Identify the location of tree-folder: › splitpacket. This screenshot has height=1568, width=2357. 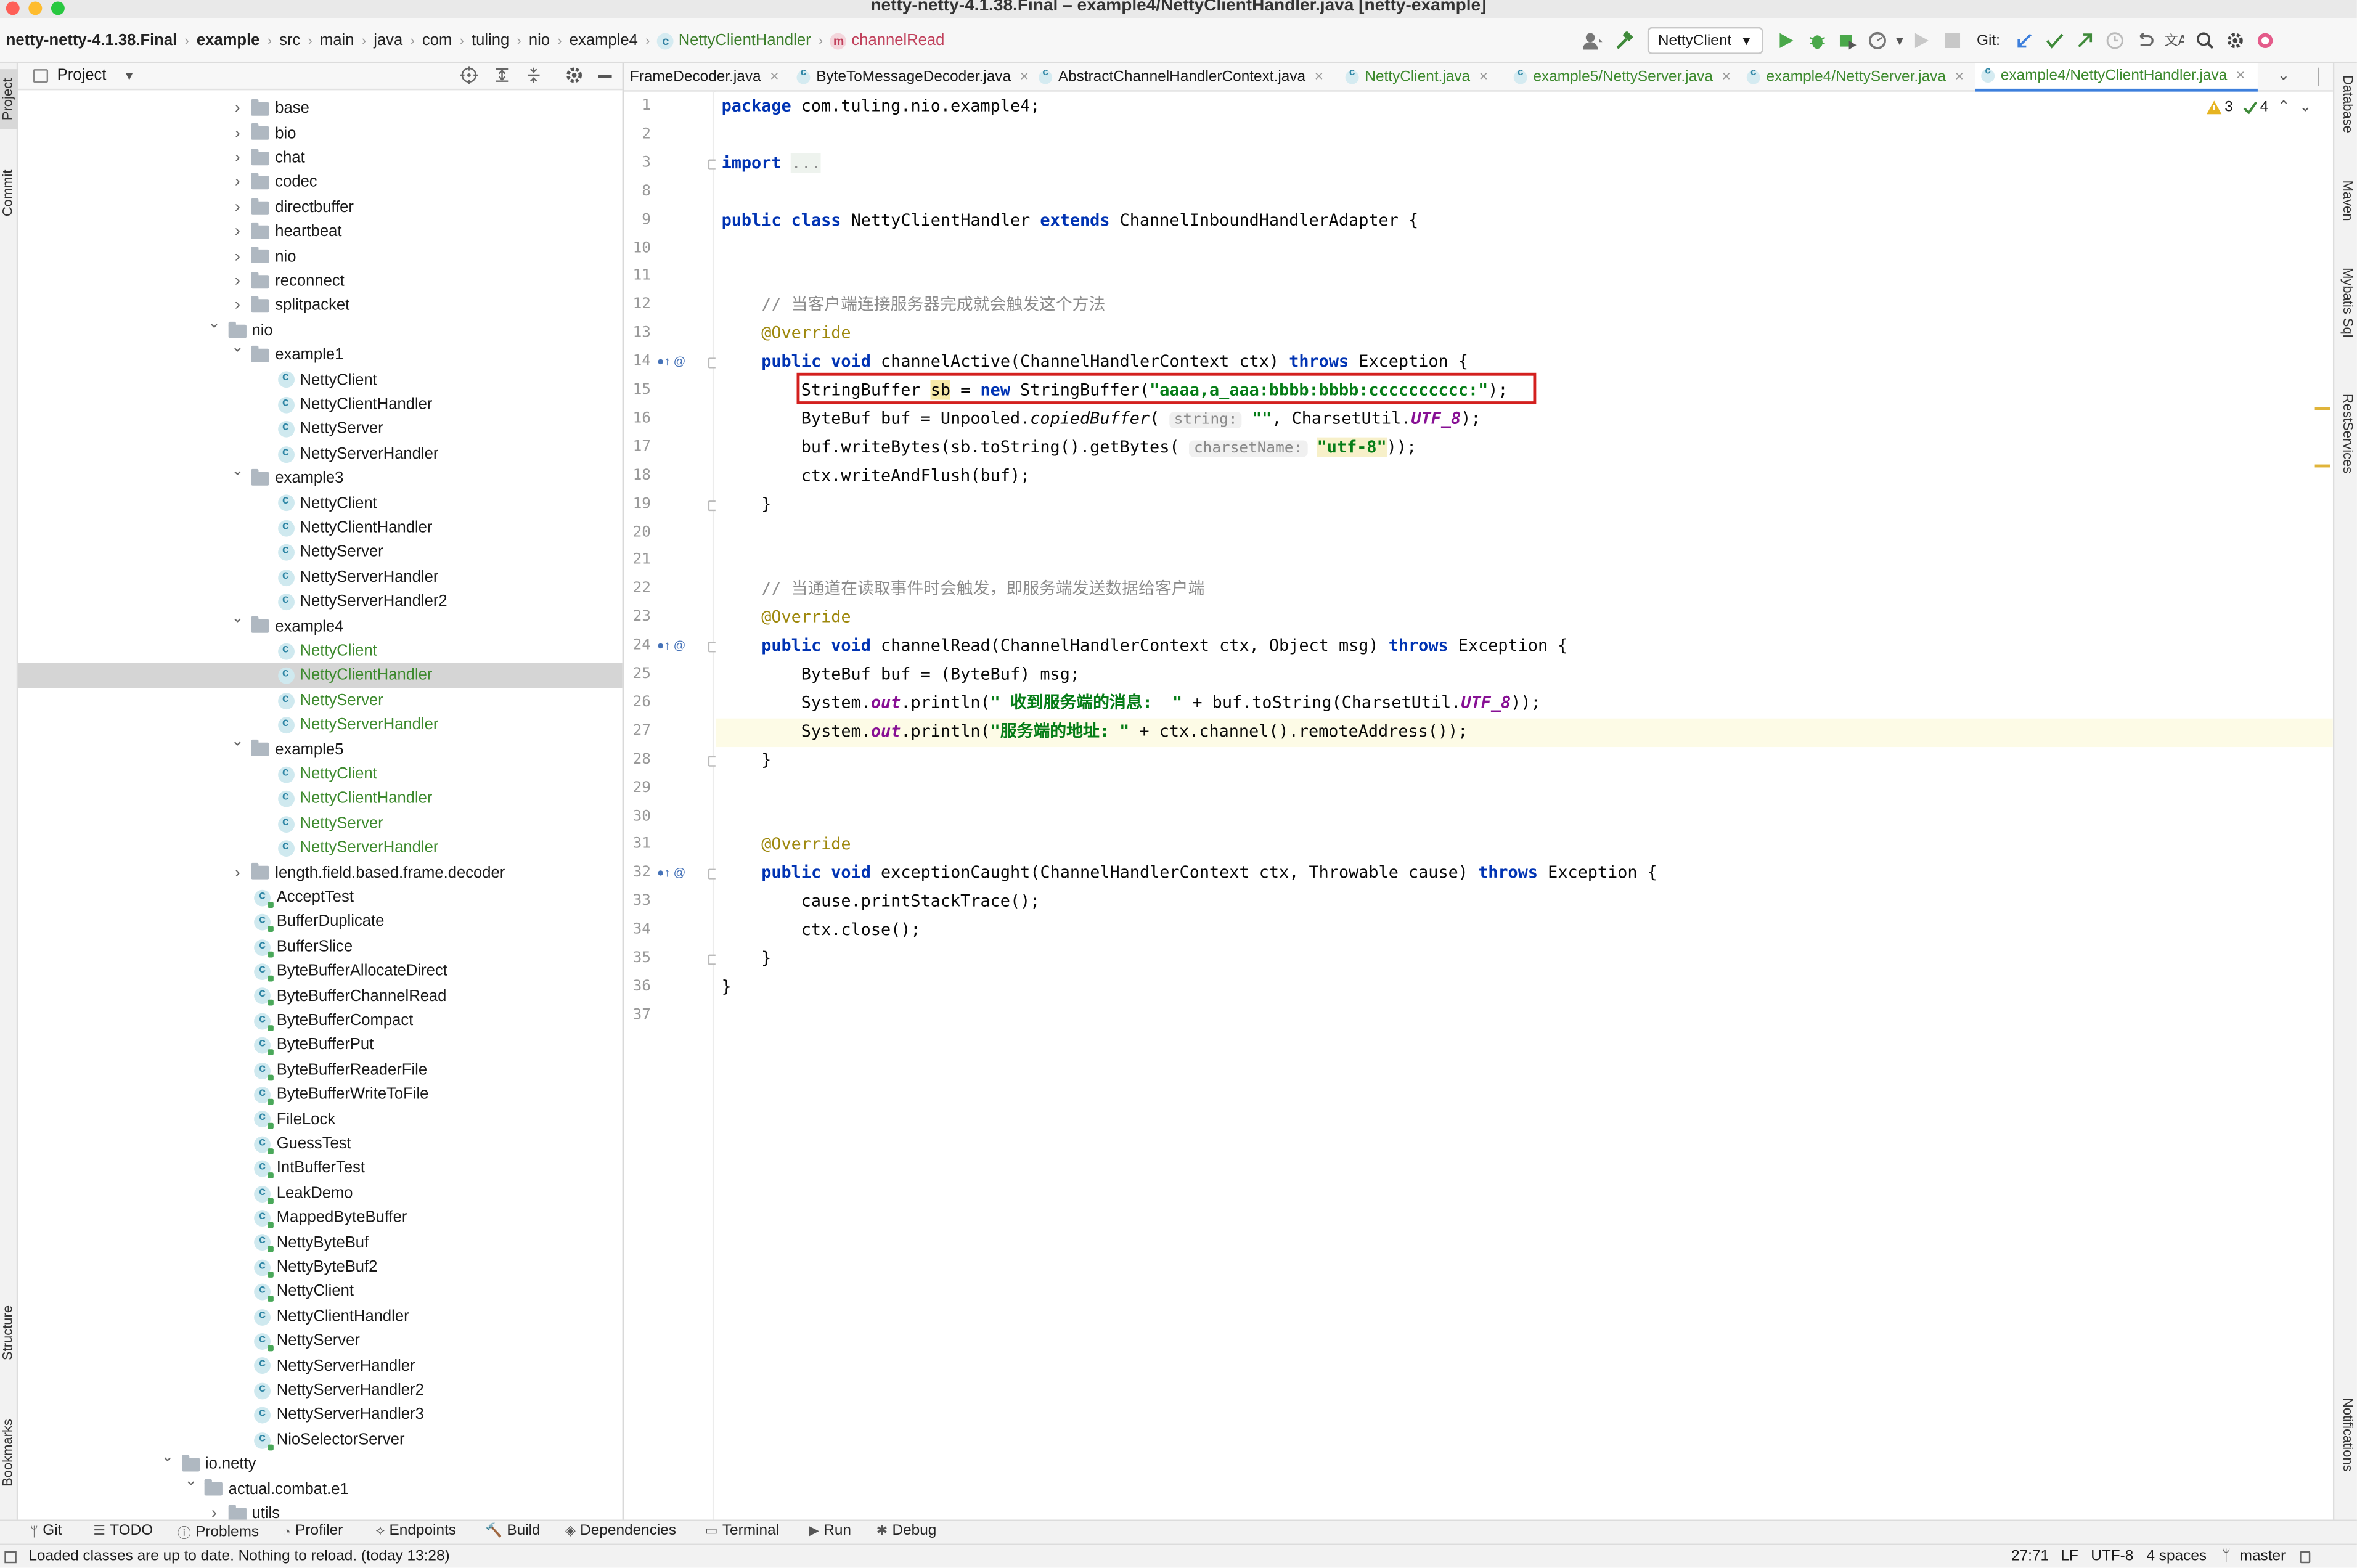
(320, 305).